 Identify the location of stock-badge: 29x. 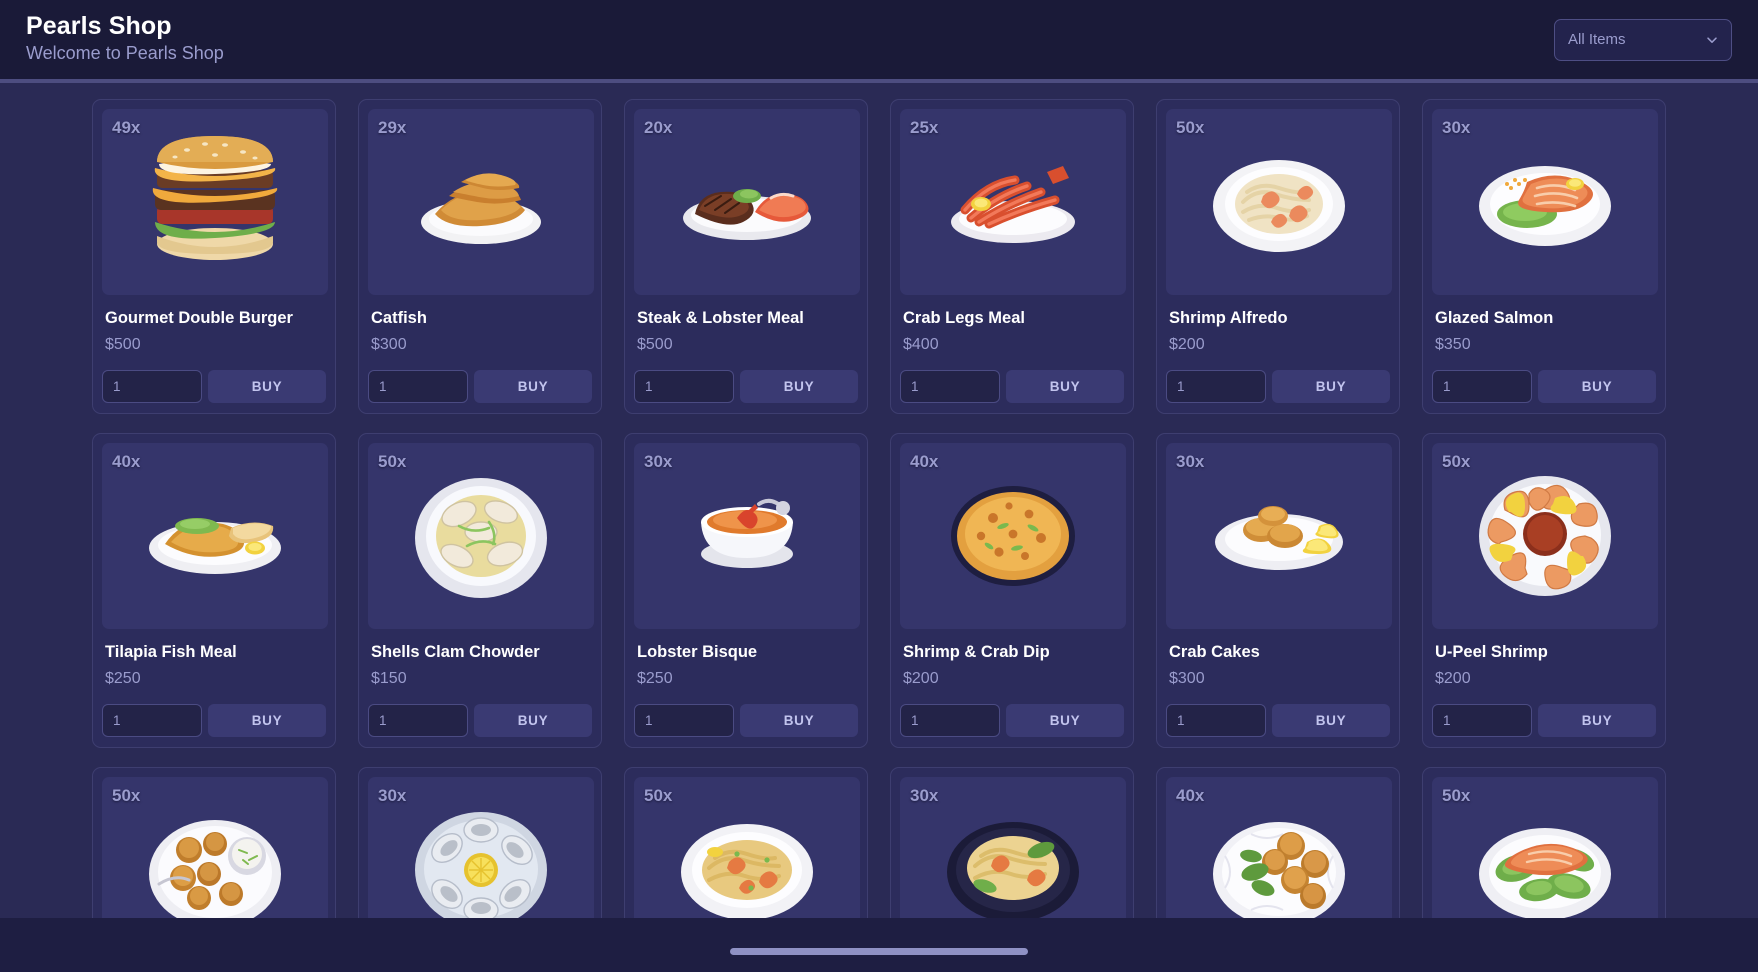
(392, 127).